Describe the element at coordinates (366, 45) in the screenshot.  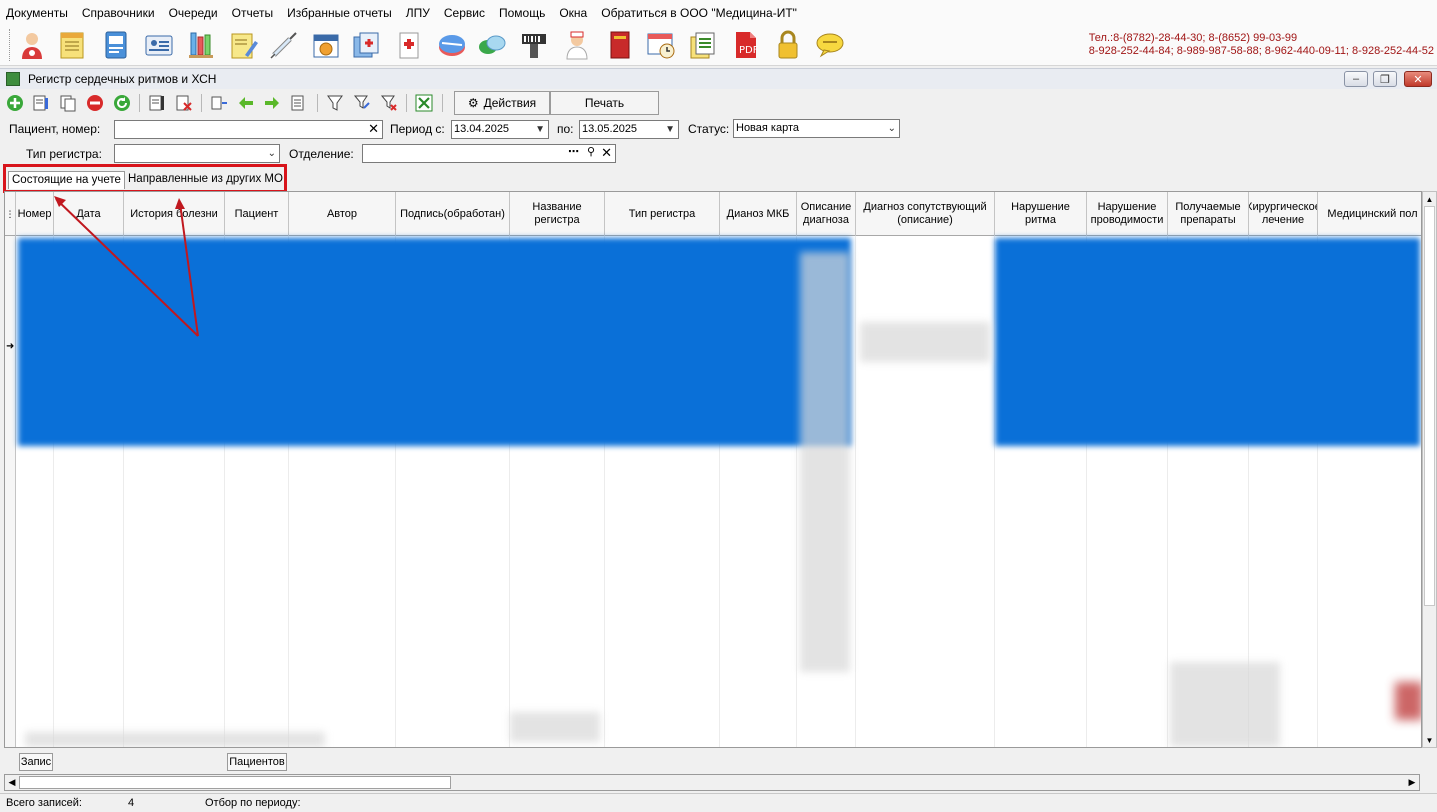
I see `medical-records-icon` at that location.